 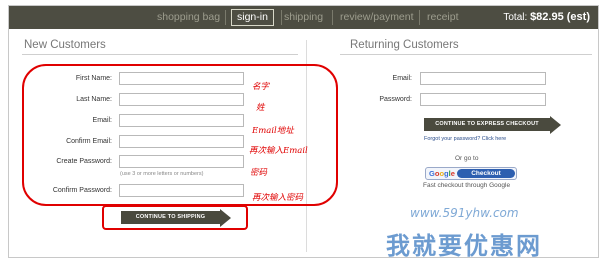 What do you see at coordinates (464, 246) in the screenshot?
I see `watermark-name: 我就要优惠网` at bounding box center [464, 246].